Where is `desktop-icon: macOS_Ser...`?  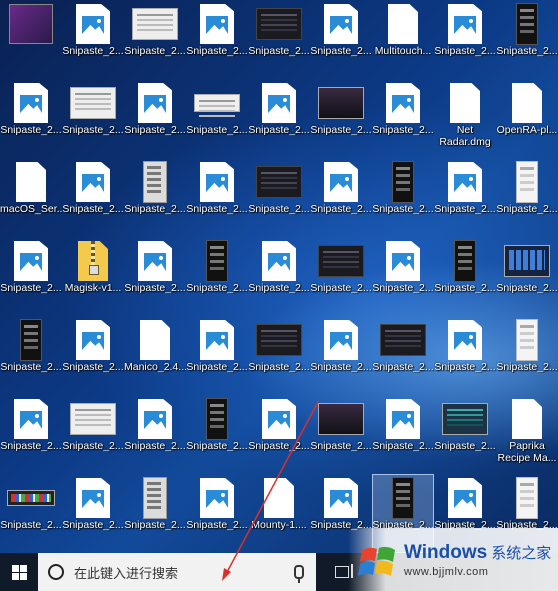
desktop-icon: macOS_Ser... is located at coordinates (31, 197).